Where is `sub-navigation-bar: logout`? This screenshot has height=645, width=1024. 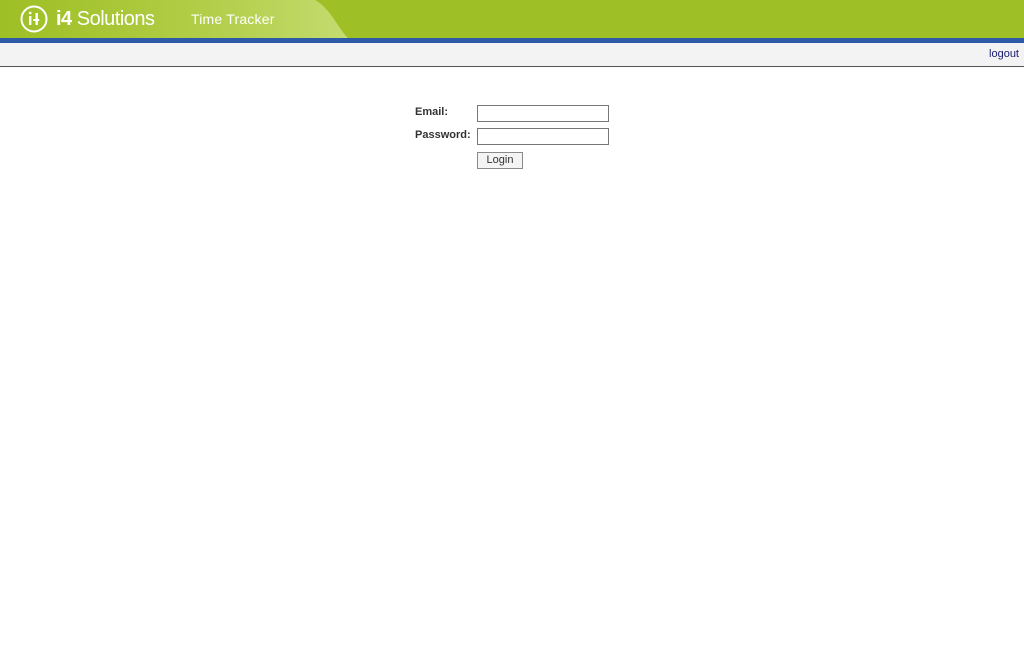 sub-navigation-bar: logout is located at coordinates (512, 55).